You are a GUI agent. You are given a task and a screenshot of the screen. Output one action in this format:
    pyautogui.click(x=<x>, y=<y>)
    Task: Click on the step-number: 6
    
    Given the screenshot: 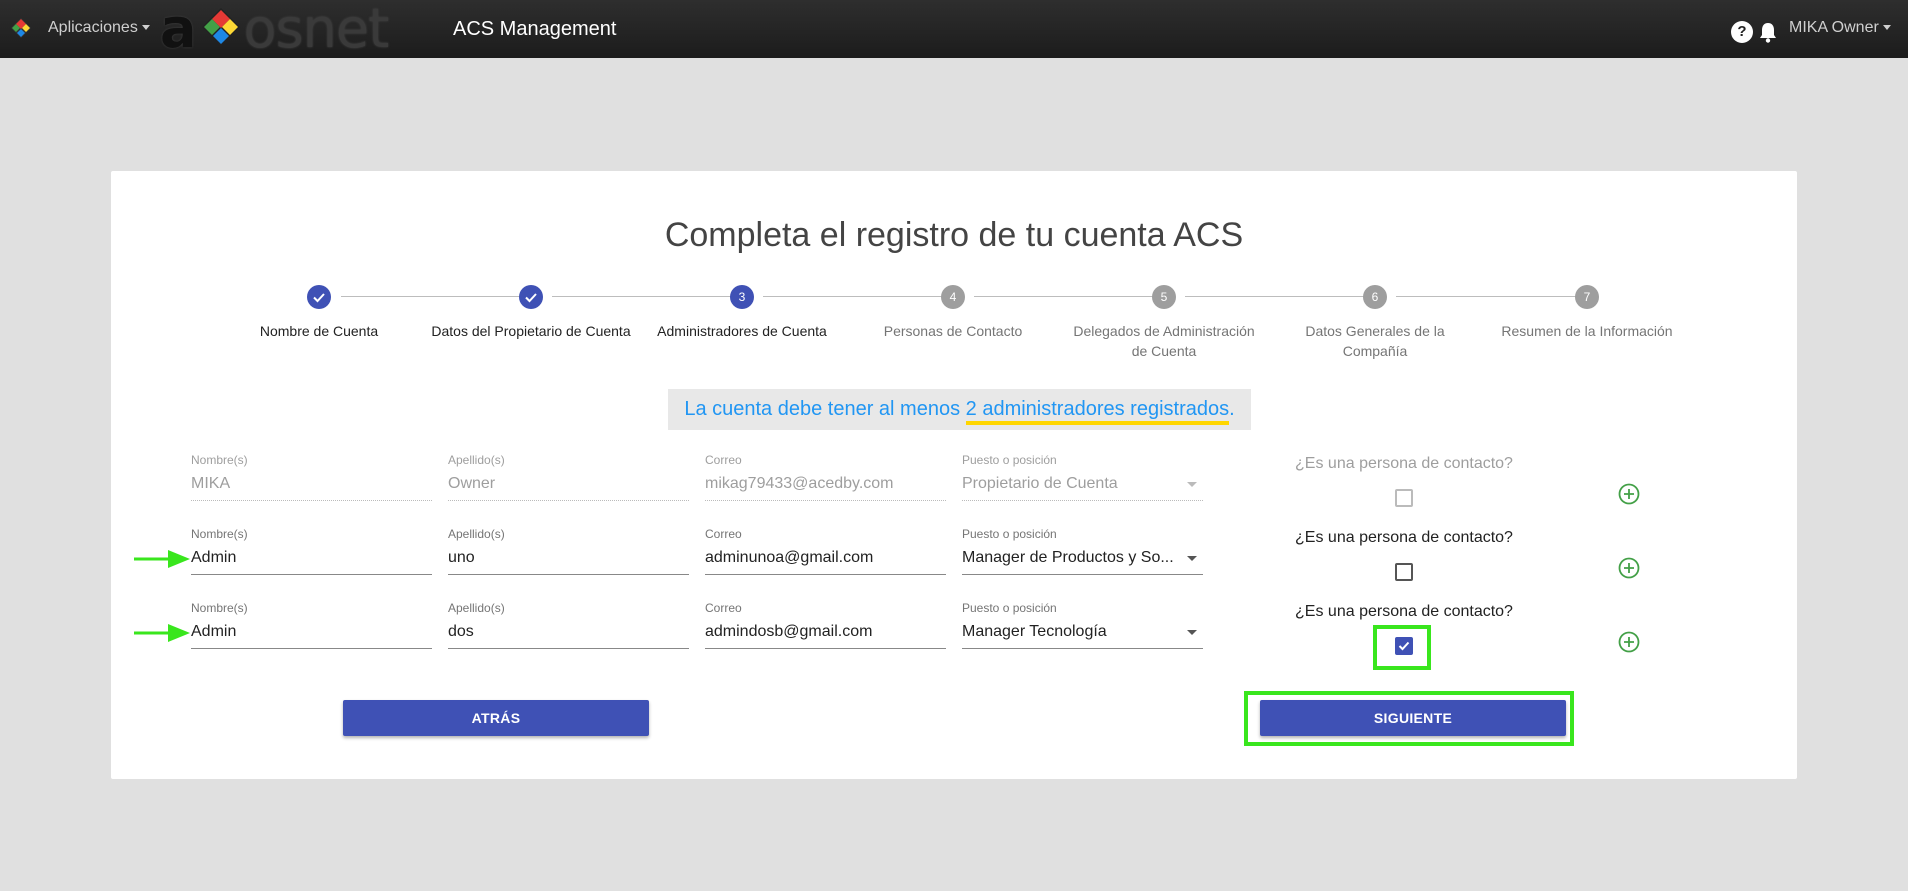 What is the action you would take?
    pyautogui.click(x=1375, y=297)
    